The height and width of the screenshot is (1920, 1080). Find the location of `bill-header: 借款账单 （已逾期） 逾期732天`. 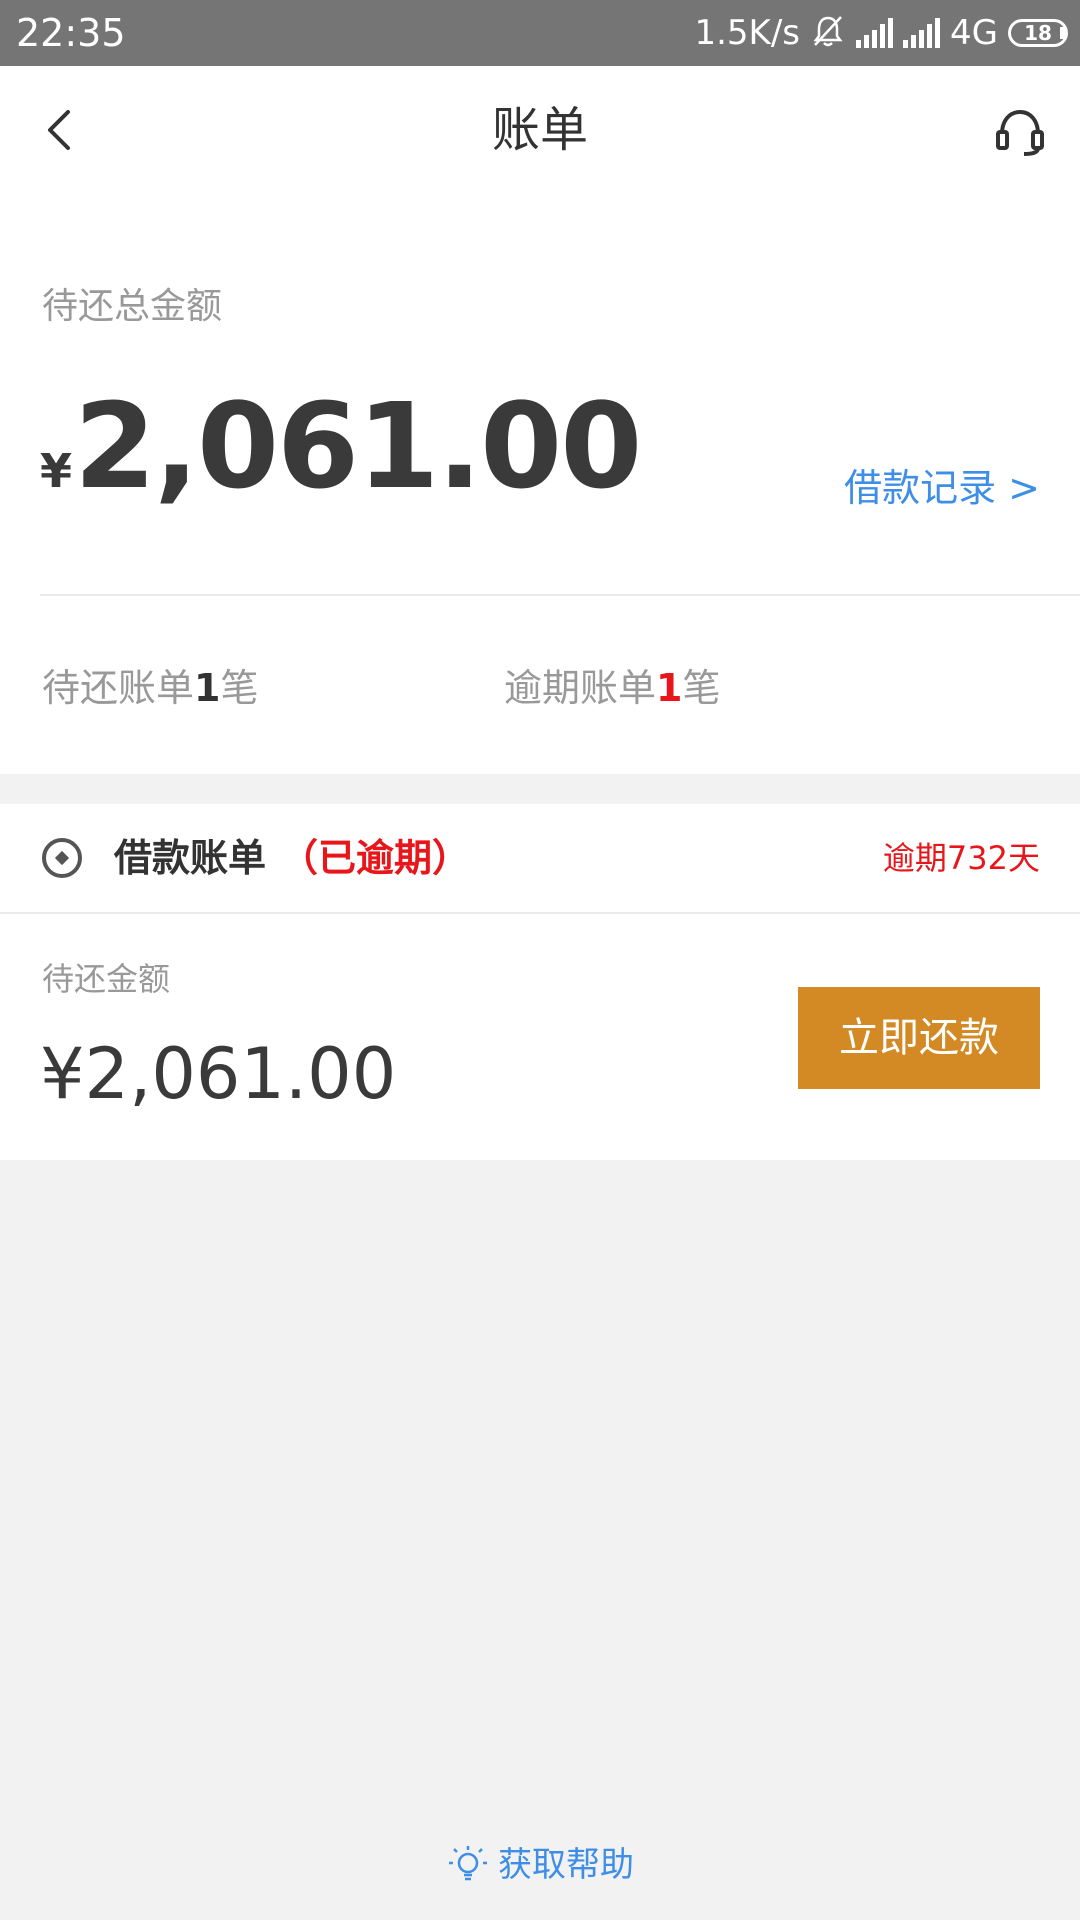

bill-header: 借款账单 （已逾期） 逾期732天 is located at coordinates (540, 858).